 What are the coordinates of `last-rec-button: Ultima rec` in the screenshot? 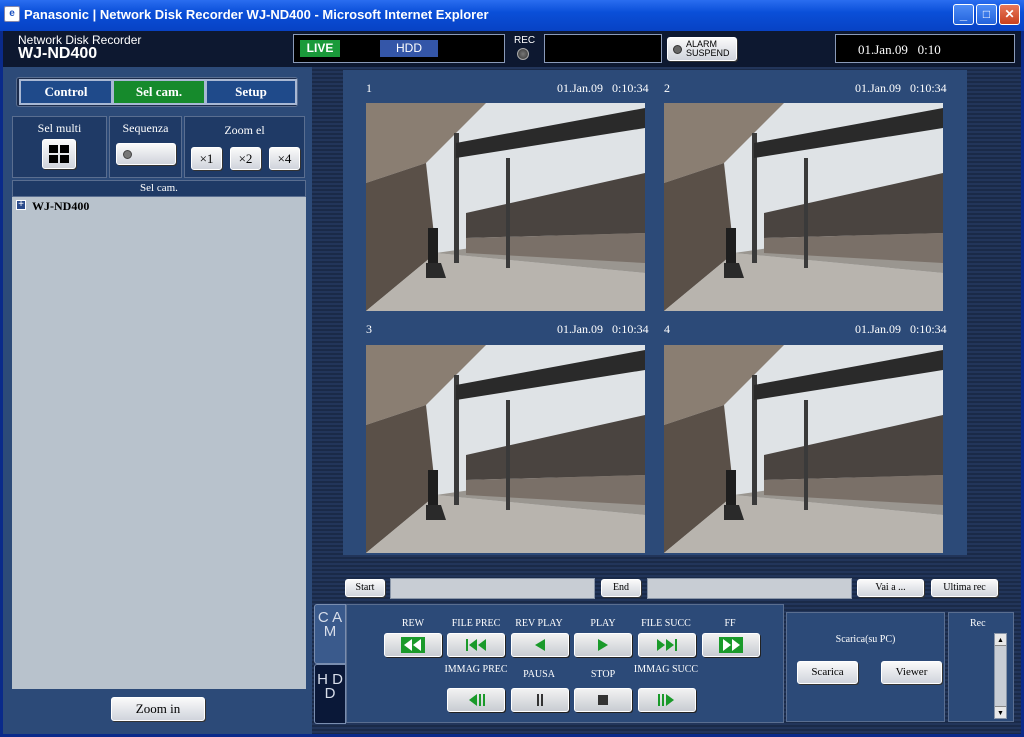 It's located at (964, 588).